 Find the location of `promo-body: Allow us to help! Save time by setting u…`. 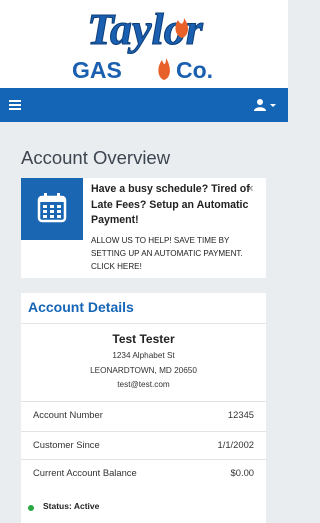

promo-body: Allow us to help! Save time by setting u… is located at coordinates (177, 253).